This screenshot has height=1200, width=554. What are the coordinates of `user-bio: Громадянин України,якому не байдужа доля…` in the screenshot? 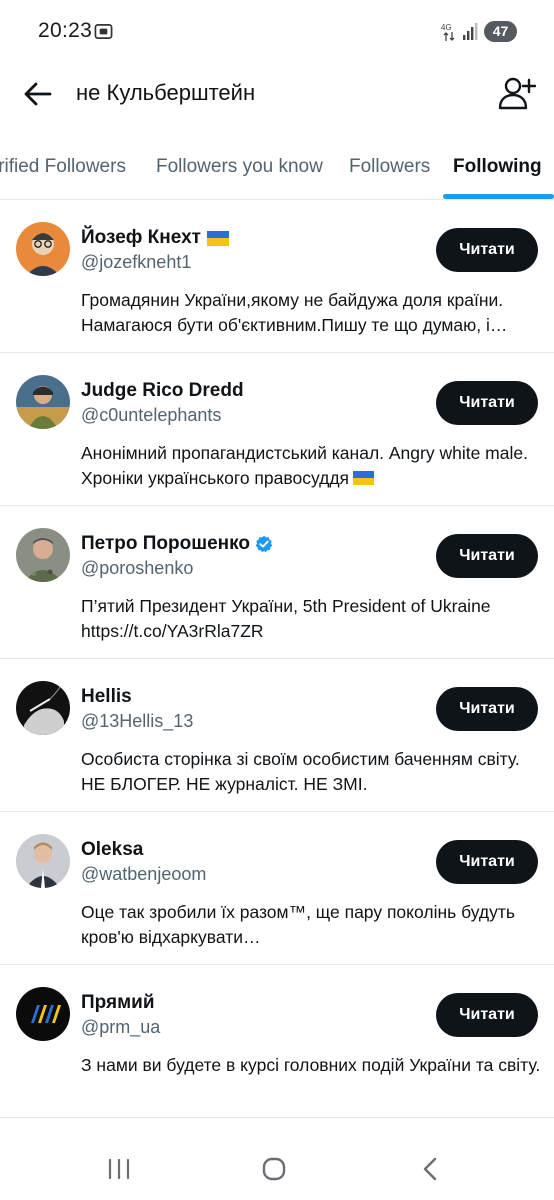 It's located at (294, 312).